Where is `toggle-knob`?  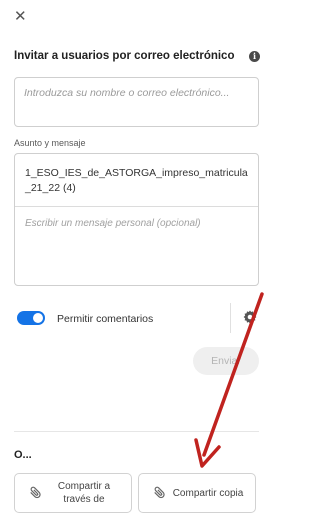 toggle-knob is located at coordinates (38, 318).